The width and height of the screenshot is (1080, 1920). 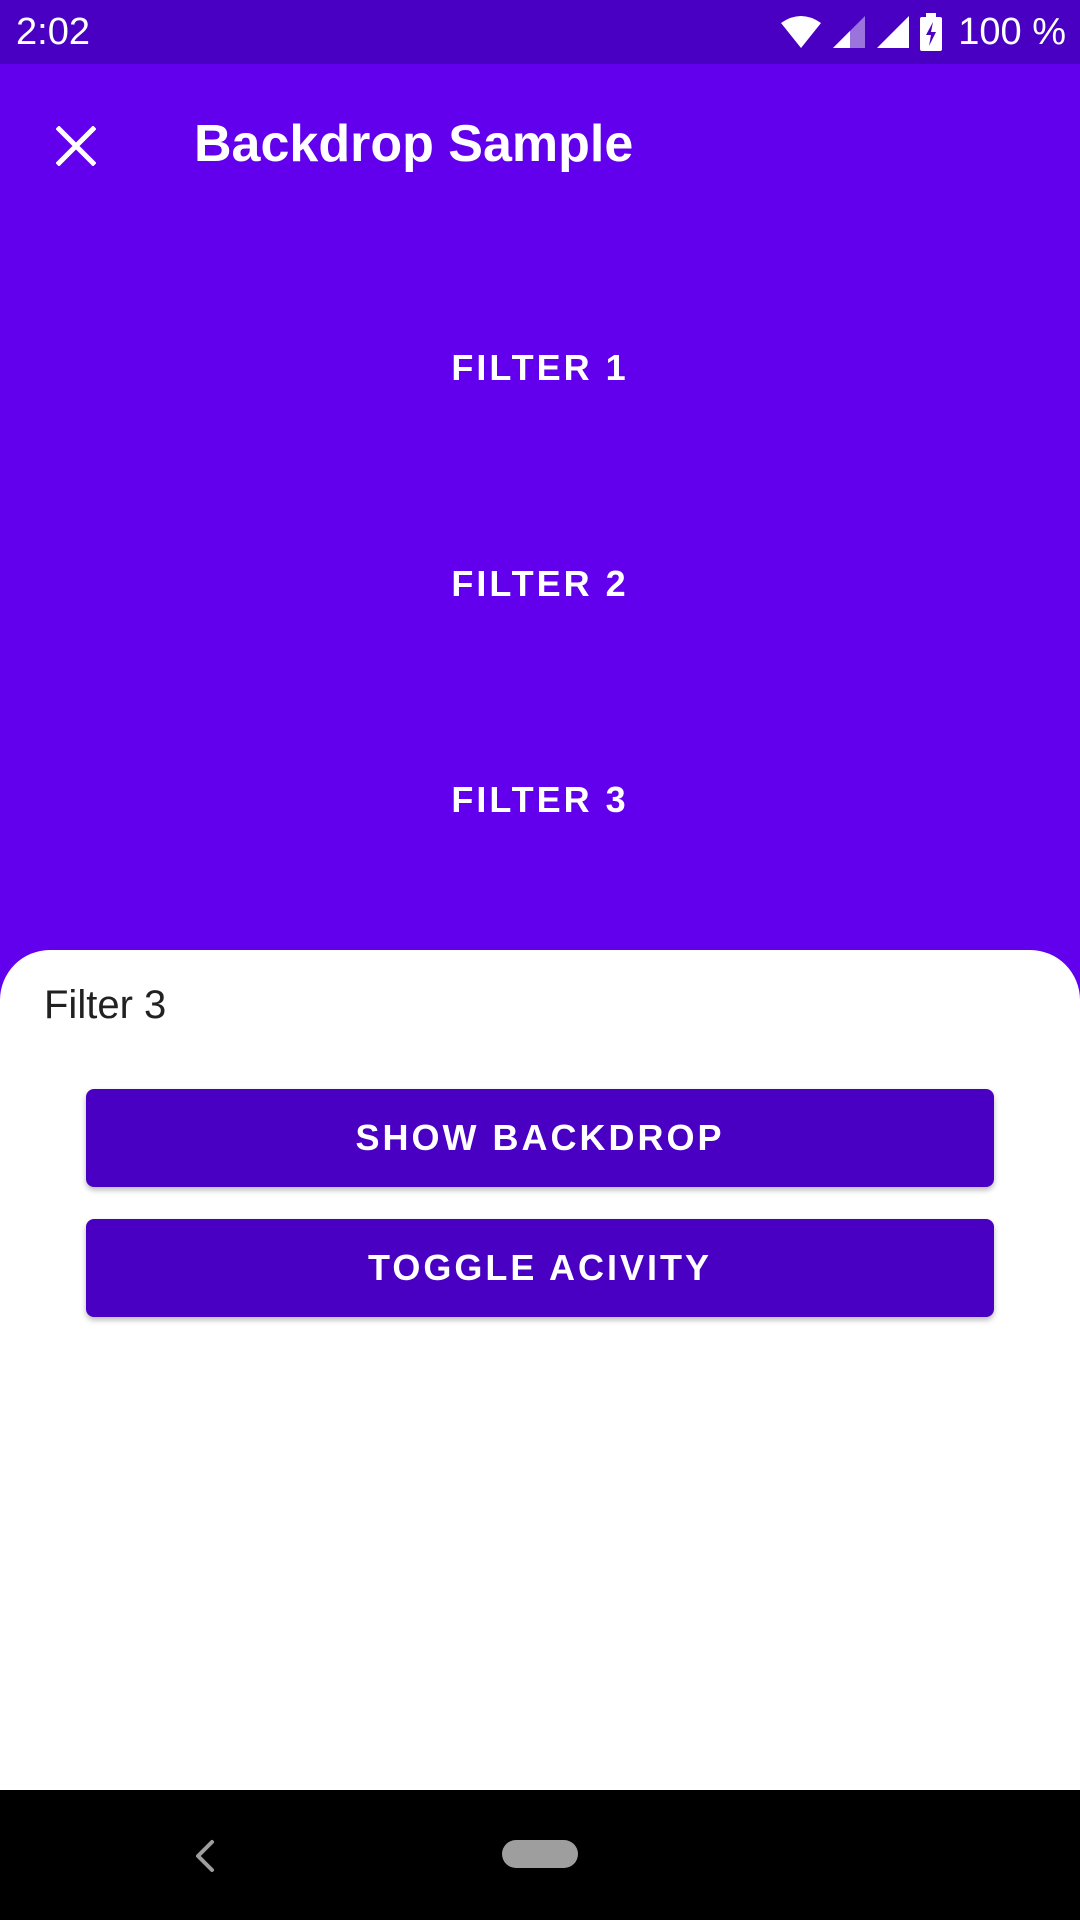 What do you see at coordinates (540, 800) in the screenshot?
I see `filter-3-option: FILTER 3` at bounding box center [540, 800].